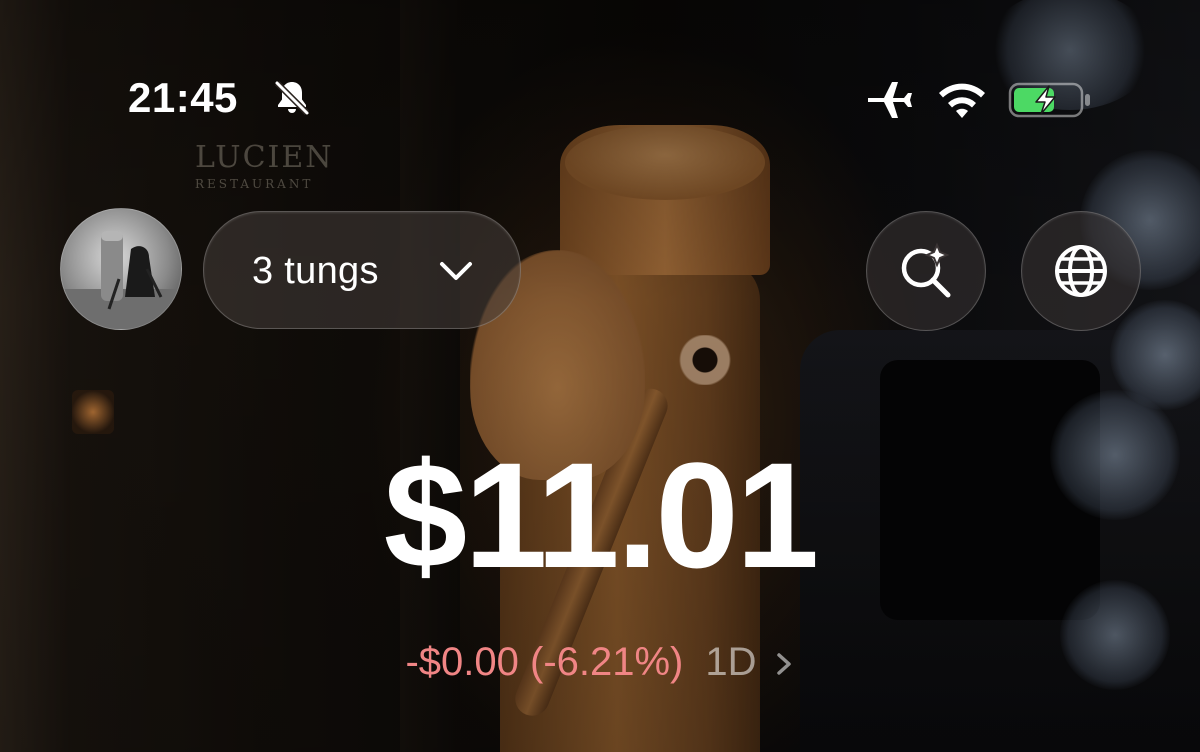  What do you see at coordinates (456, 271) in the screenshot?
I see `chevron-down-icon` at bounding box center [456, 271].